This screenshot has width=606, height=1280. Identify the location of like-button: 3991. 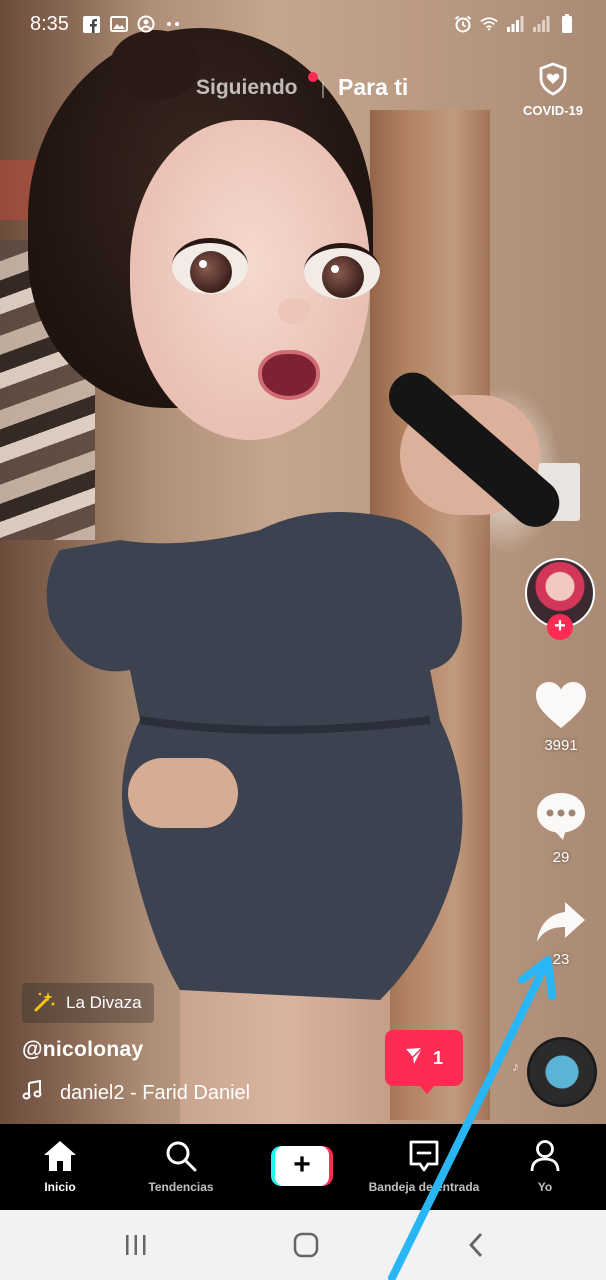
(561, 717).